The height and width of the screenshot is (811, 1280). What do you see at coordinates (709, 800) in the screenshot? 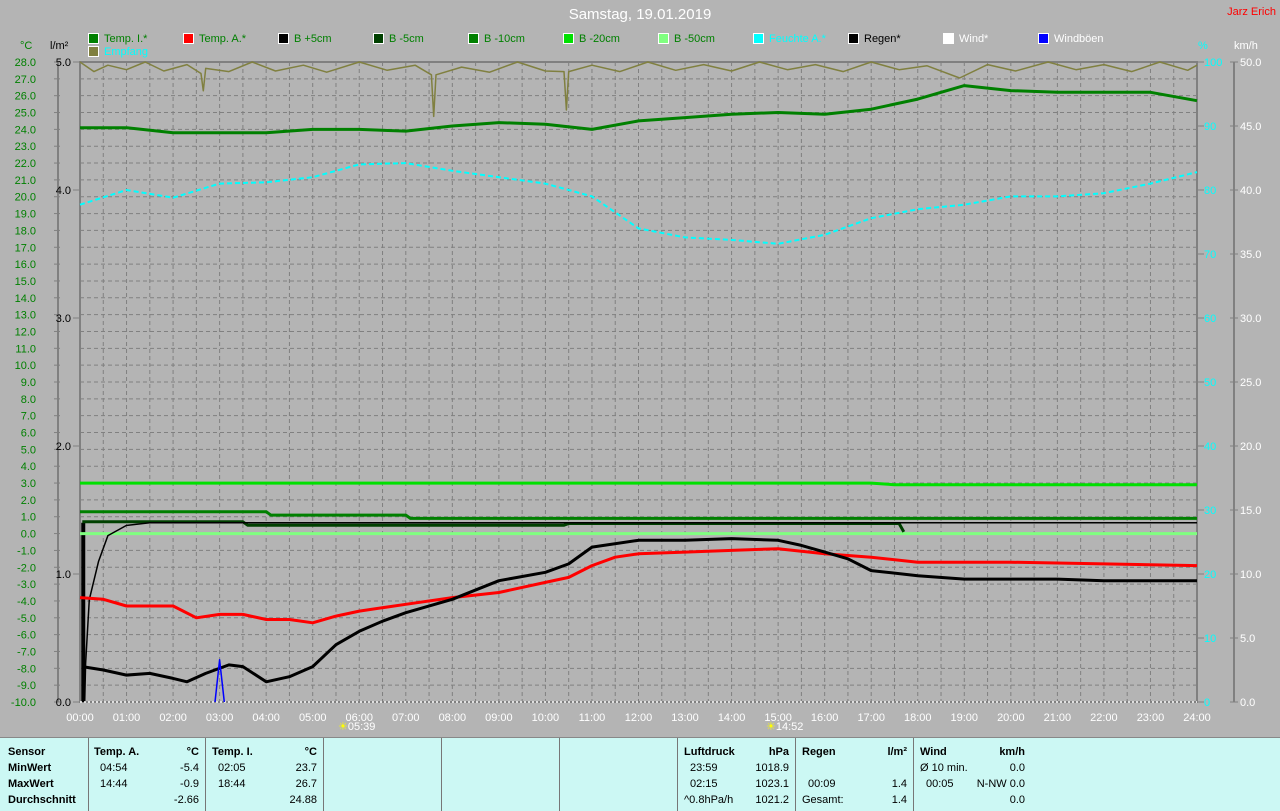
I see `pressure-trend: ^0.8hPa/h` at bounding box center [709, 800].